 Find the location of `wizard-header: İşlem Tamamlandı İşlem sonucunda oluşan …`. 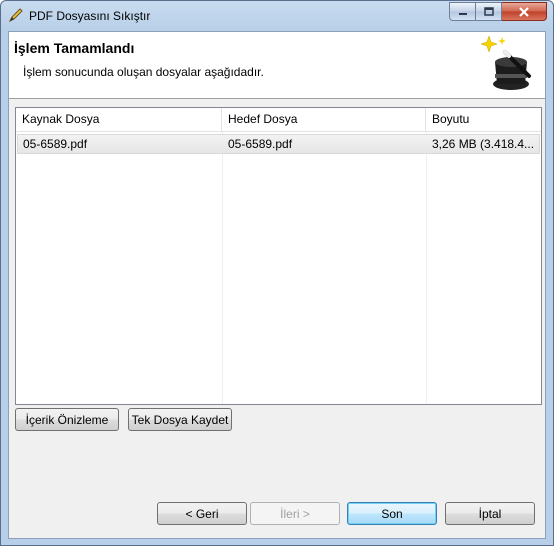

wizard-header: İşlem Tamamlandı İşlem sonucunda oluşan … is located at coordinates (277, 65).